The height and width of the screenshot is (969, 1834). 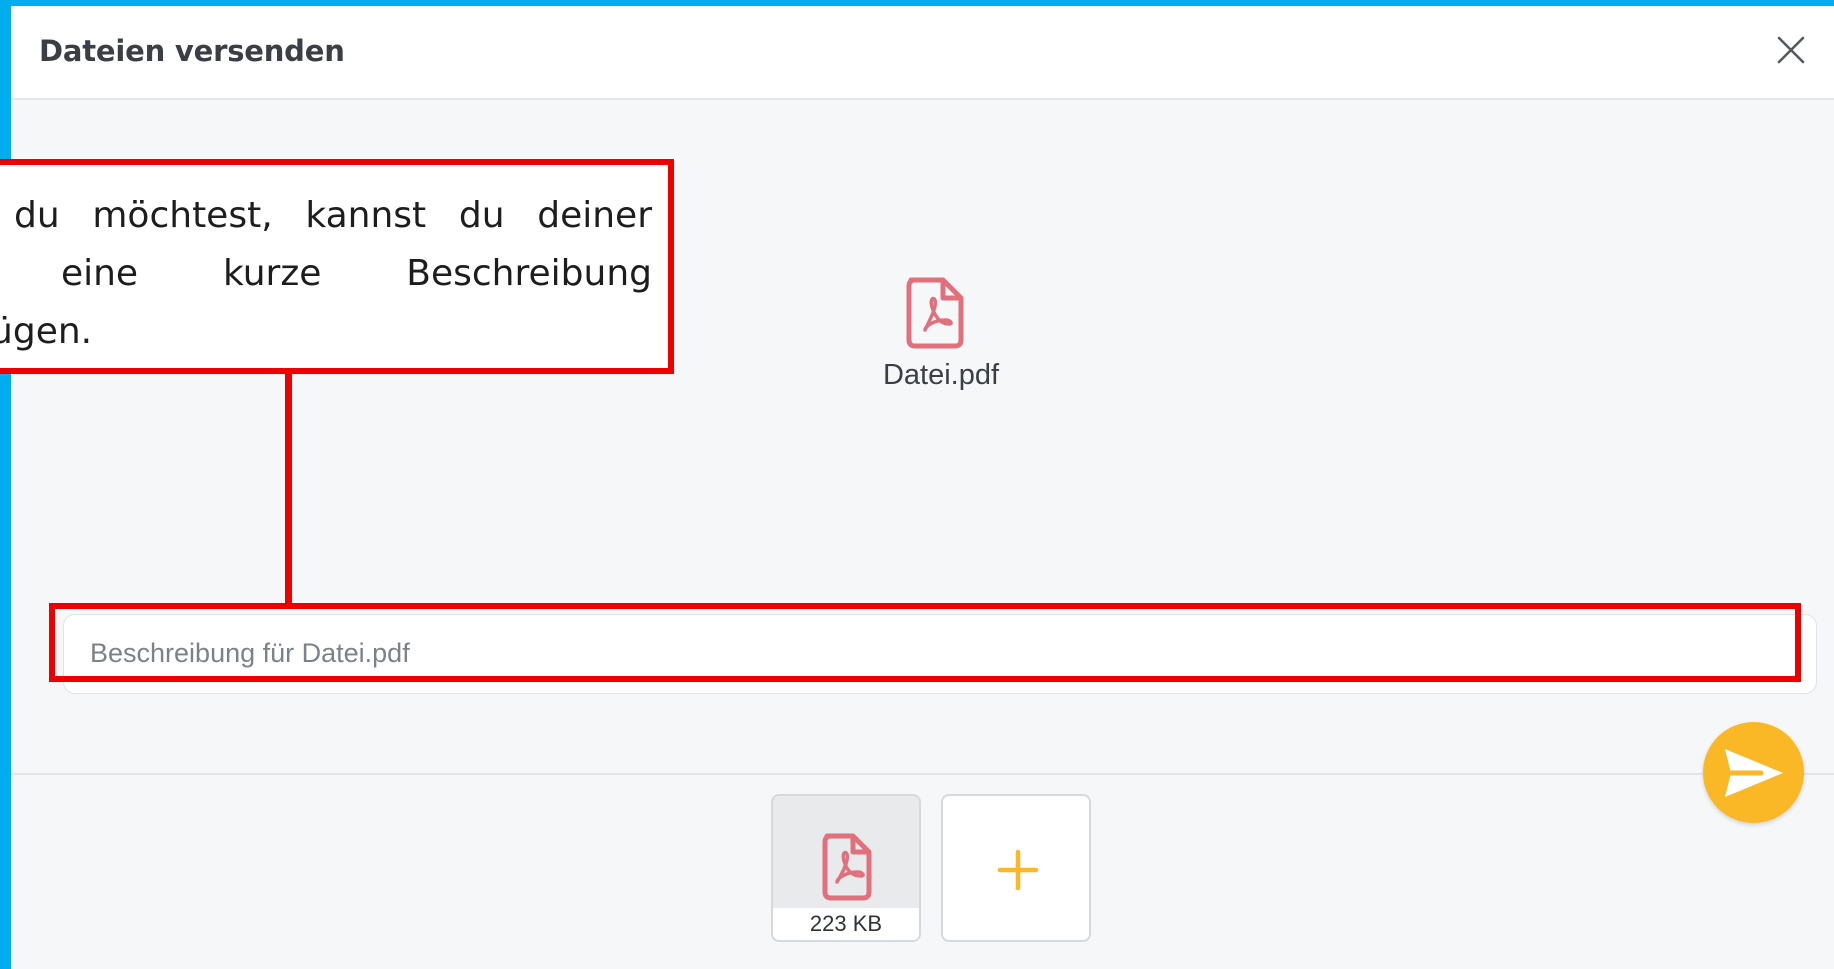 I want to click on close-button, so click(x=1791, y=50).